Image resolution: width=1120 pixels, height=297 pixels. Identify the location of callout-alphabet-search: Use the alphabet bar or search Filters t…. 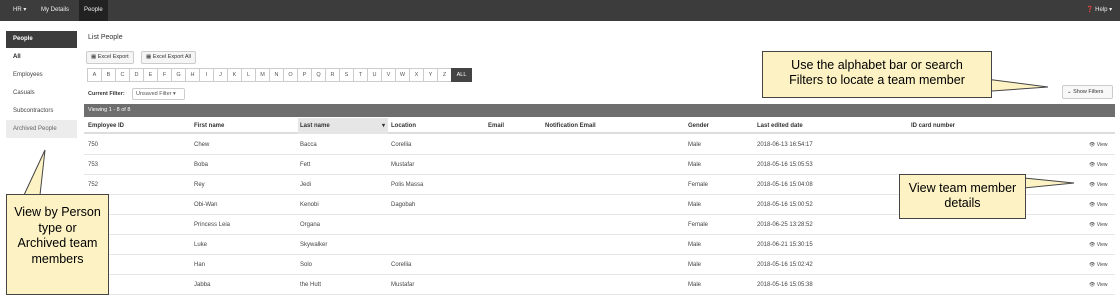
(877, 74).